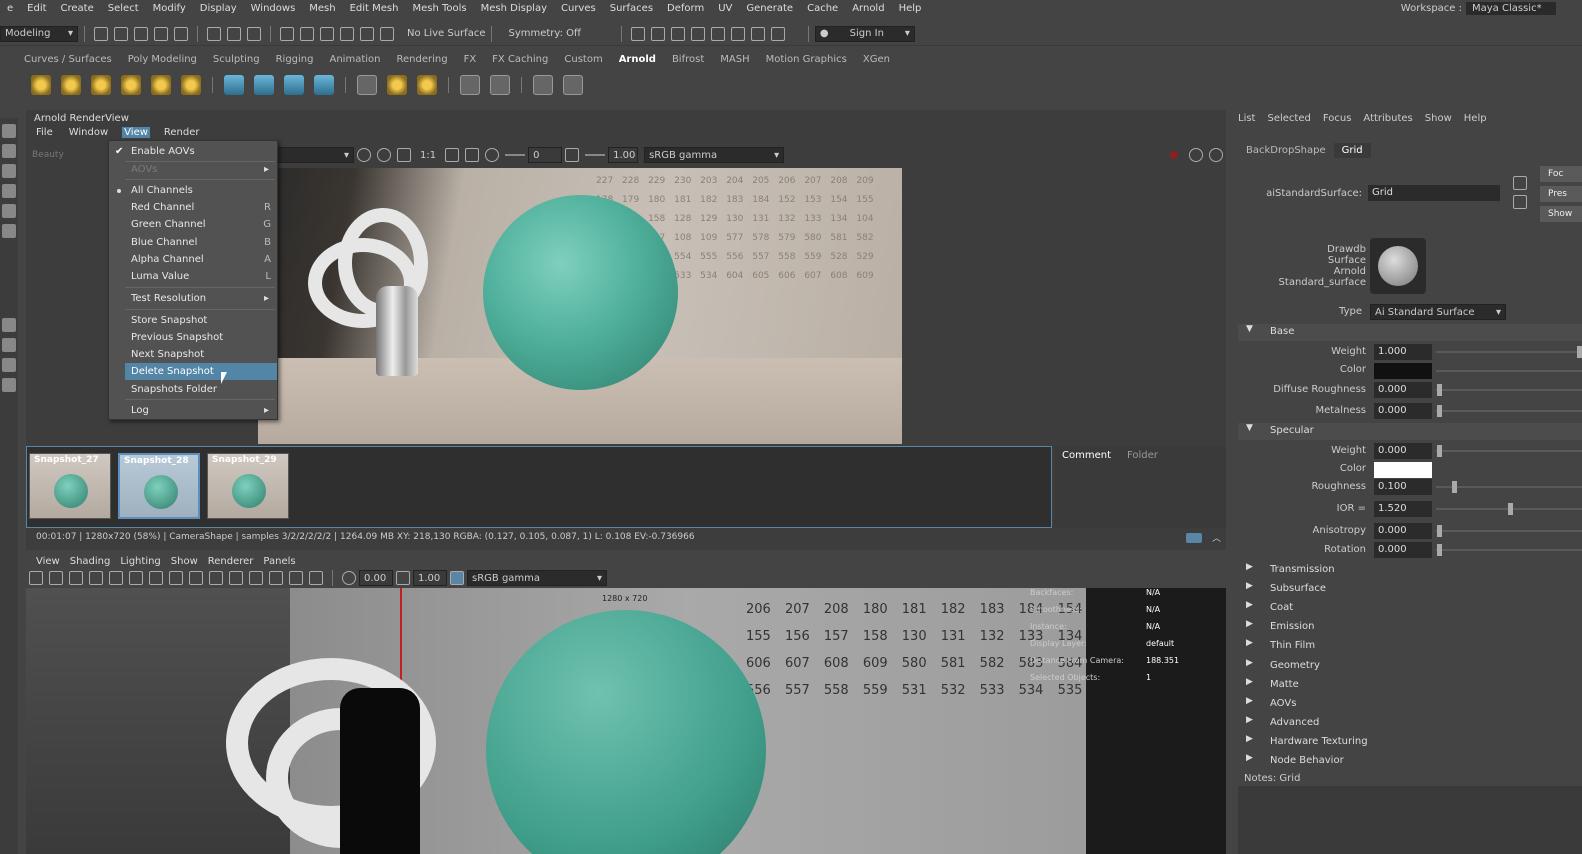 The height and width of the screenshot is (854, 1582). Describe the element at coordinates (457, 578) in the screenshot. I see `color-management-icon` at that location.